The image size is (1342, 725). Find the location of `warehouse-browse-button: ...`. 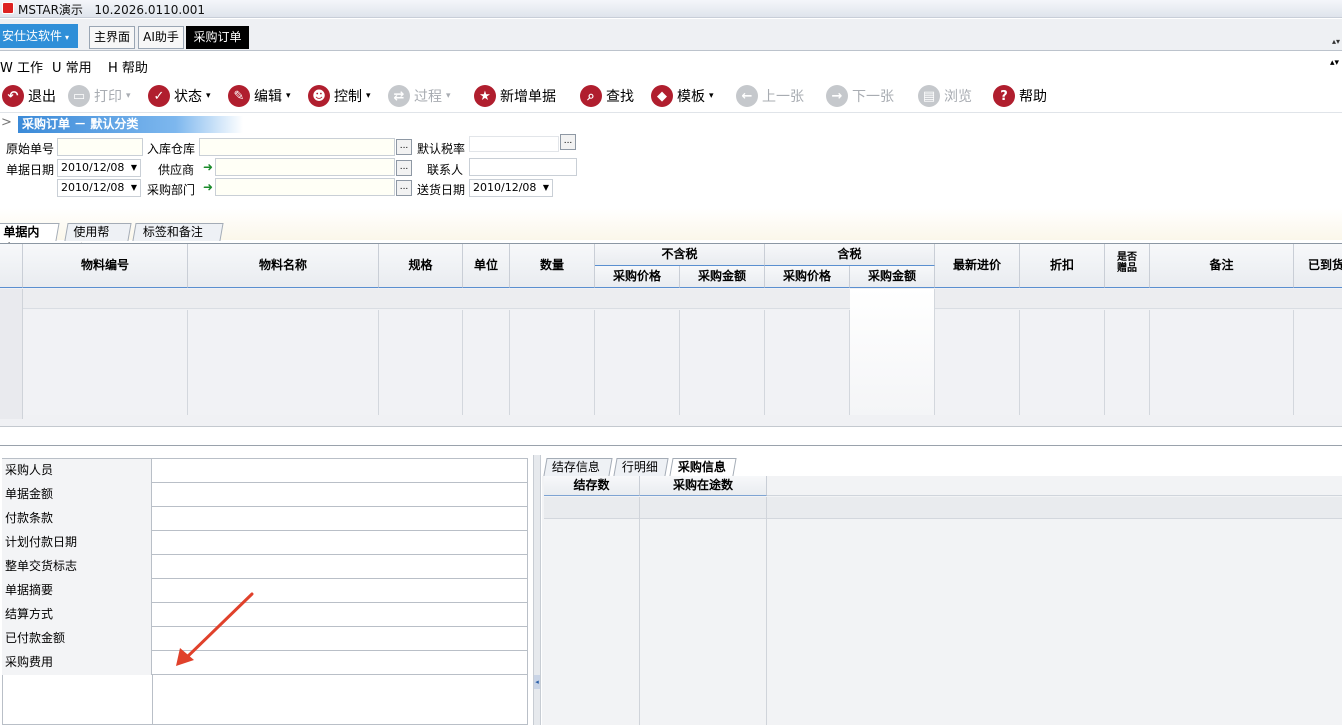

warehouse-browse-button: ... is located at coordinates (404, 147).